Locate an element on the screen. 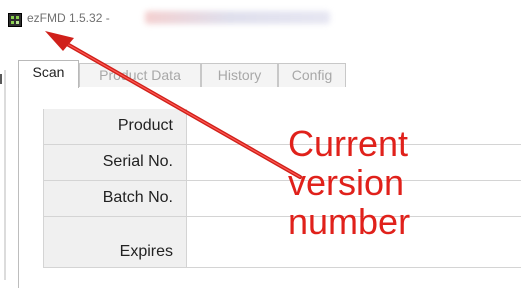 This screenshot has height=288, width=521. tab-scan: Scan is located at coordinates (48, 74).